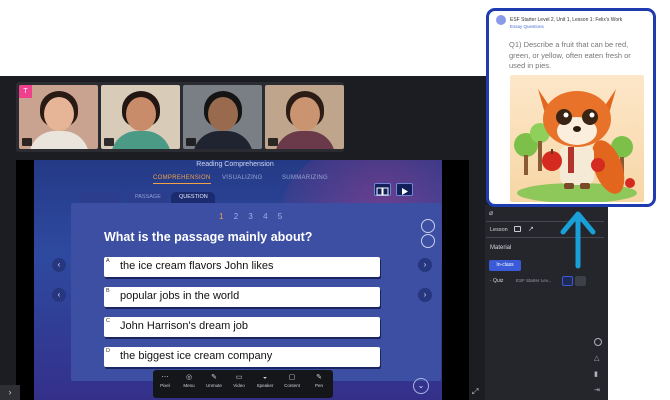  I want to click on video-button: ▭ Video, so click(239, 380).